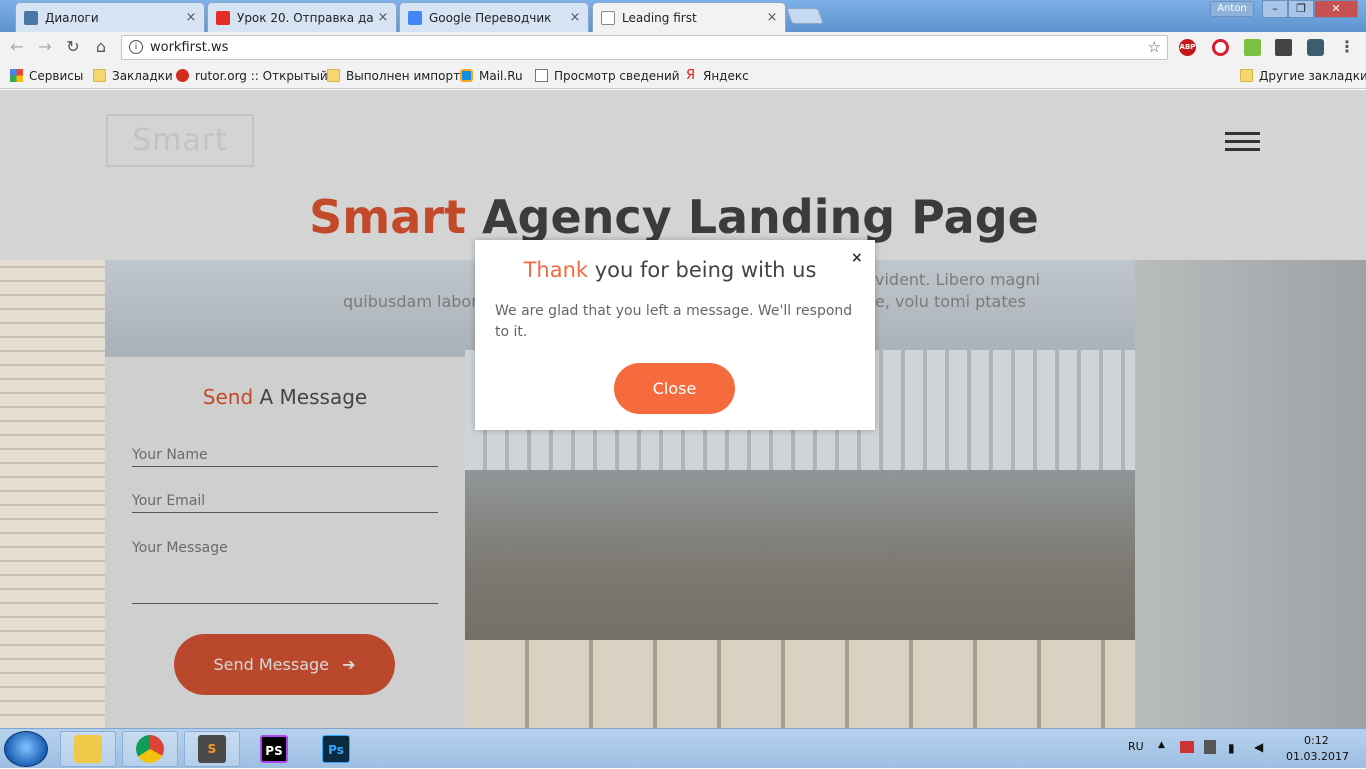 The height and width of the screenshot is (769, 1366). What do you see at coordinates (1252, 47) in the screenshot?
I see `extension-icon` at bounding box center [1252, 47].